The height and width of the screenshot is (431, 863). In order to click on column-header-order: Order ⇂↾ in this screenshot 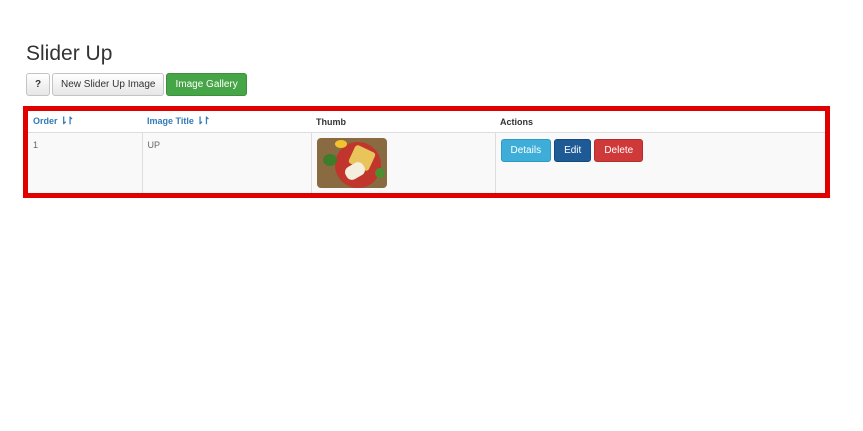, I will do `click(85, 122)`.